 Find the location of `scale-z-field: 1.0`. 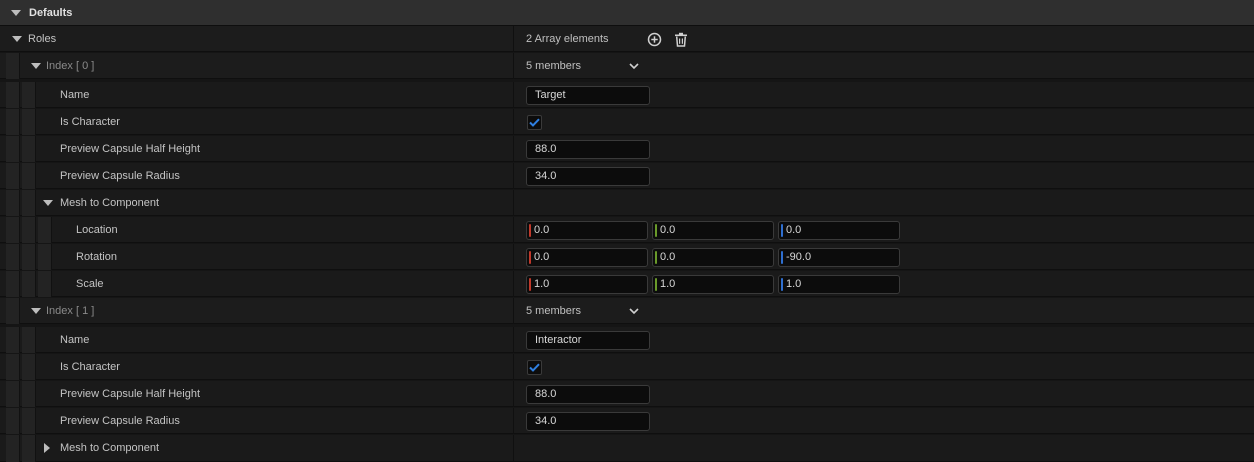

scale-z-field: 1.0 is located at coordinates (839, 284).